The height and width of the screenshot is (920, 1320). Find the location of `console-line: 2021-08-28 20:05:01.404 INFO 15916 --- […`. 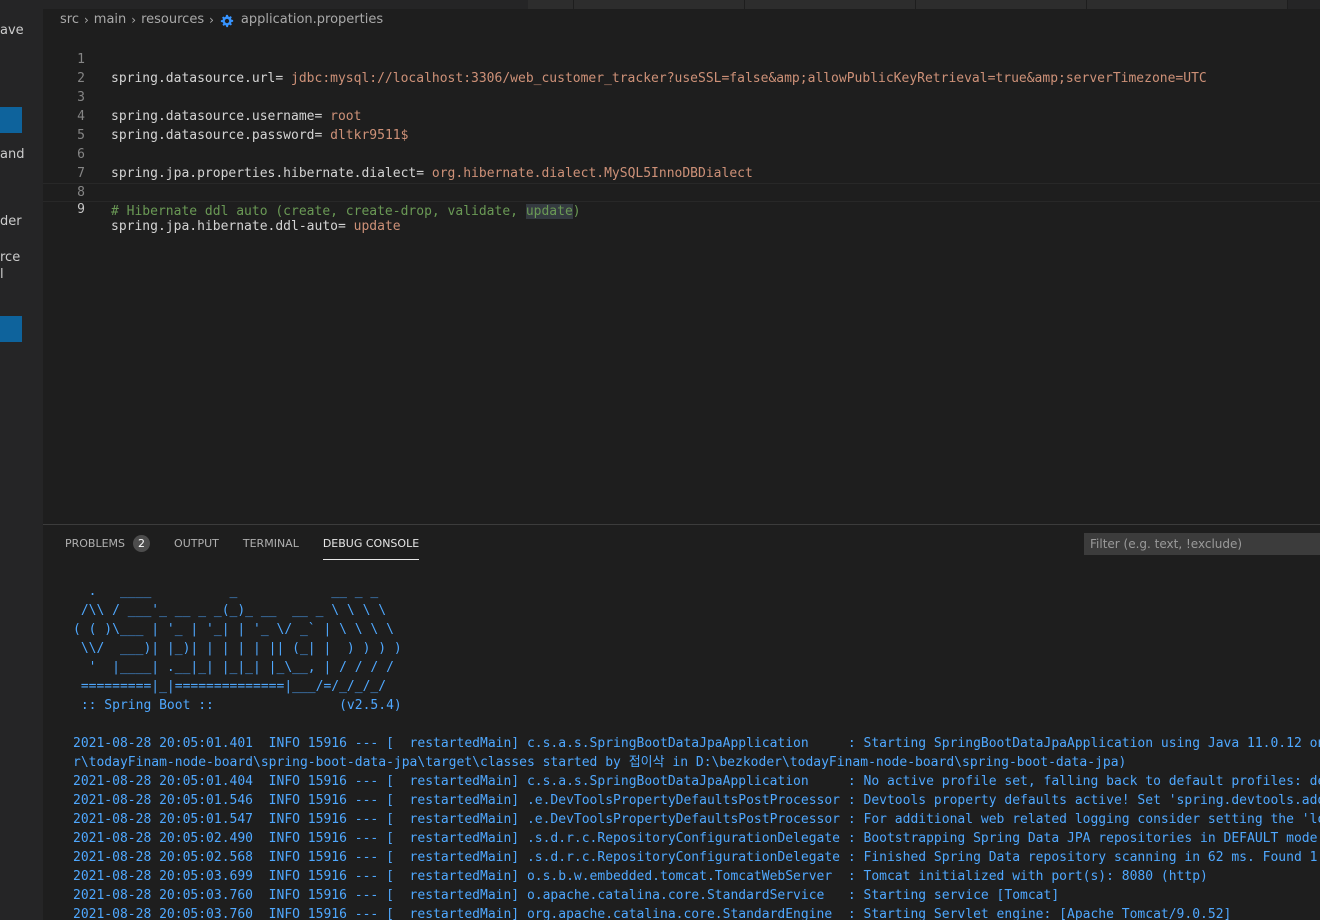

console-line: 2021-08-28 20:05:01.404 INFO 15916 --- [… is located at coordinates (696, 781).